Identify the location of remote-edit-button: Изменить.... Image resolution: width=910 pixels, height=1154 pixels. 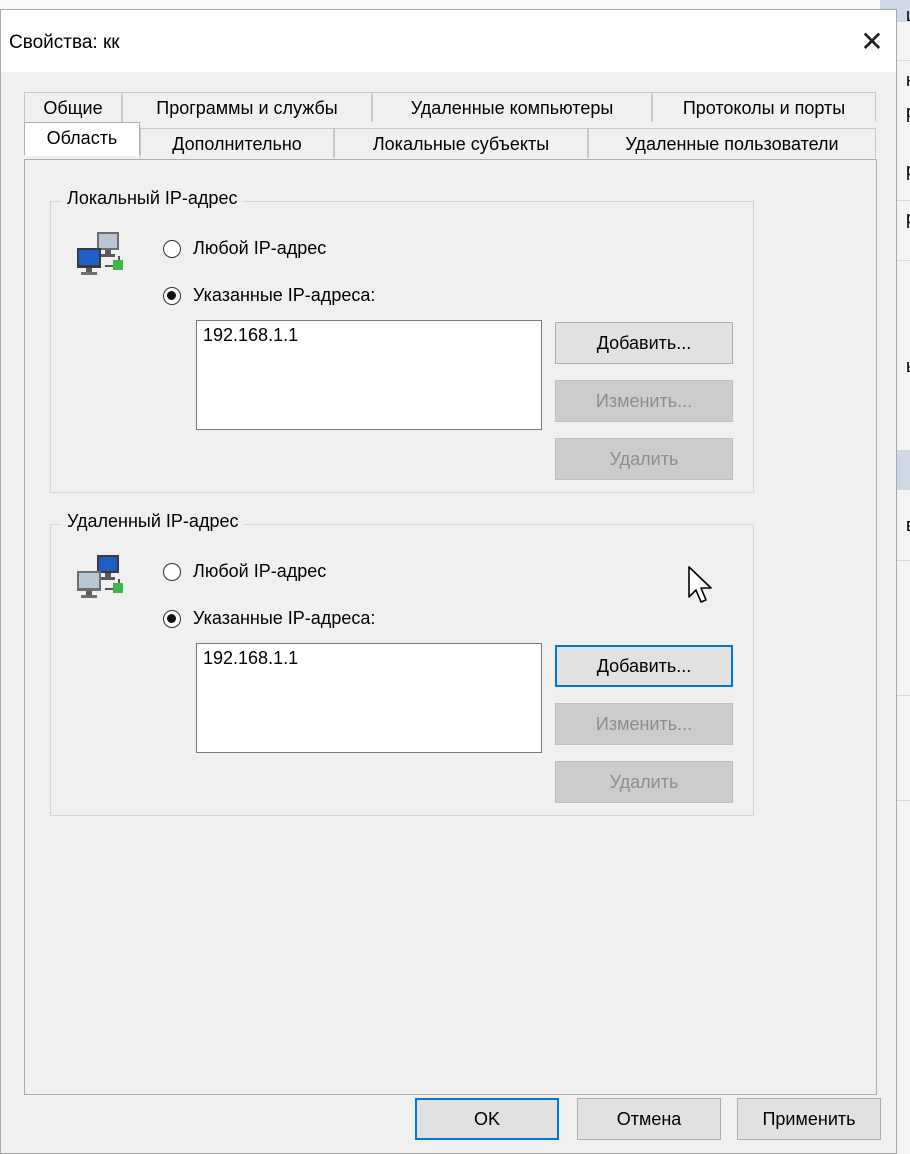
(644, 724).